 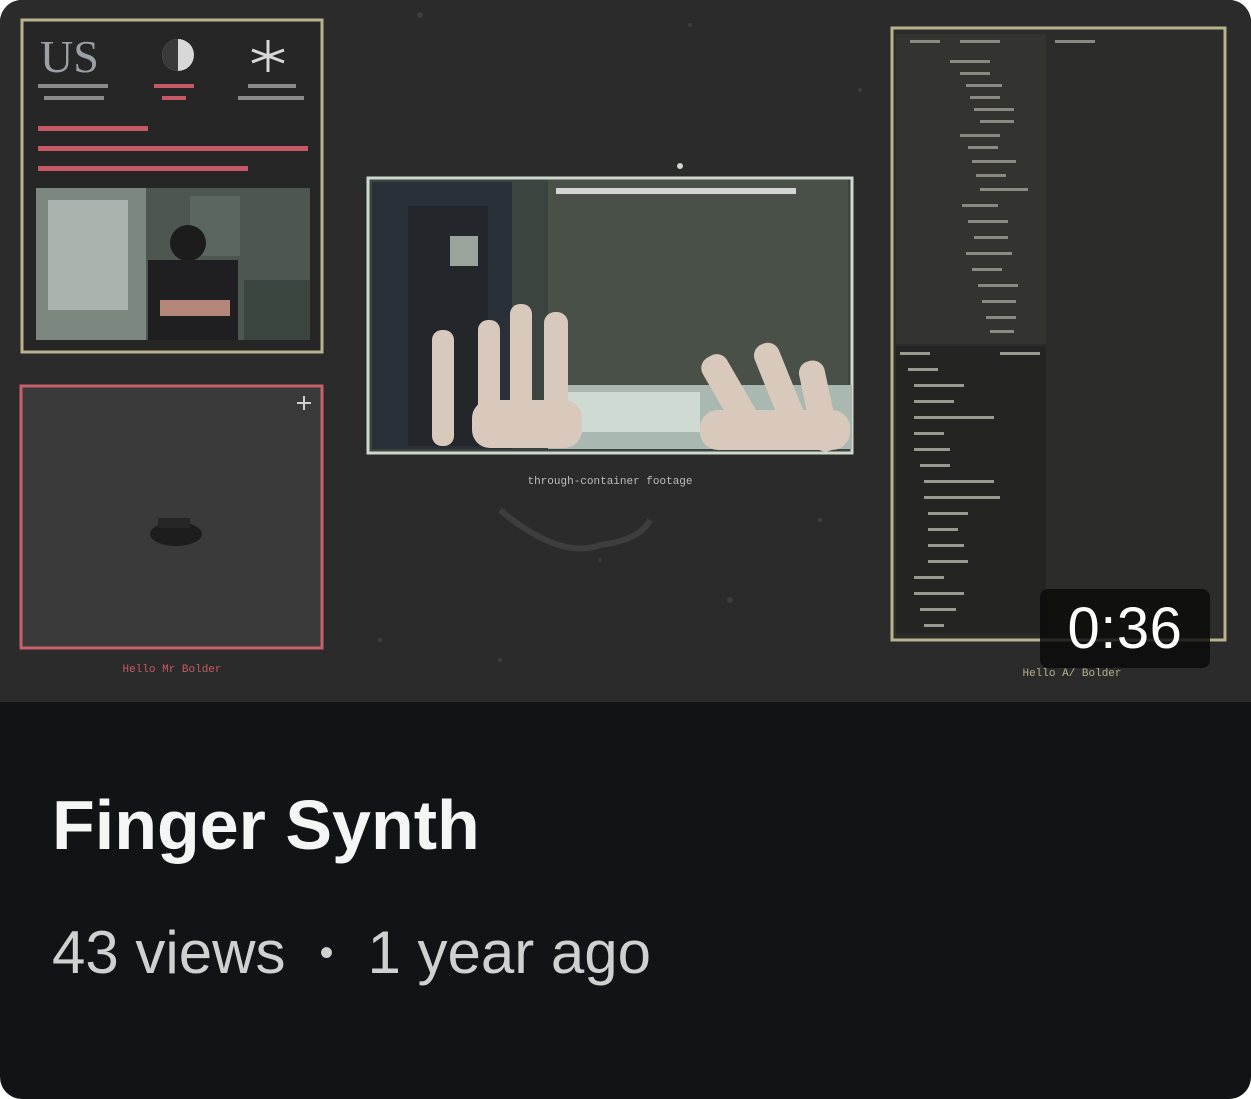 I want to click on view-count: 43 views, so click(x=169, y=952).